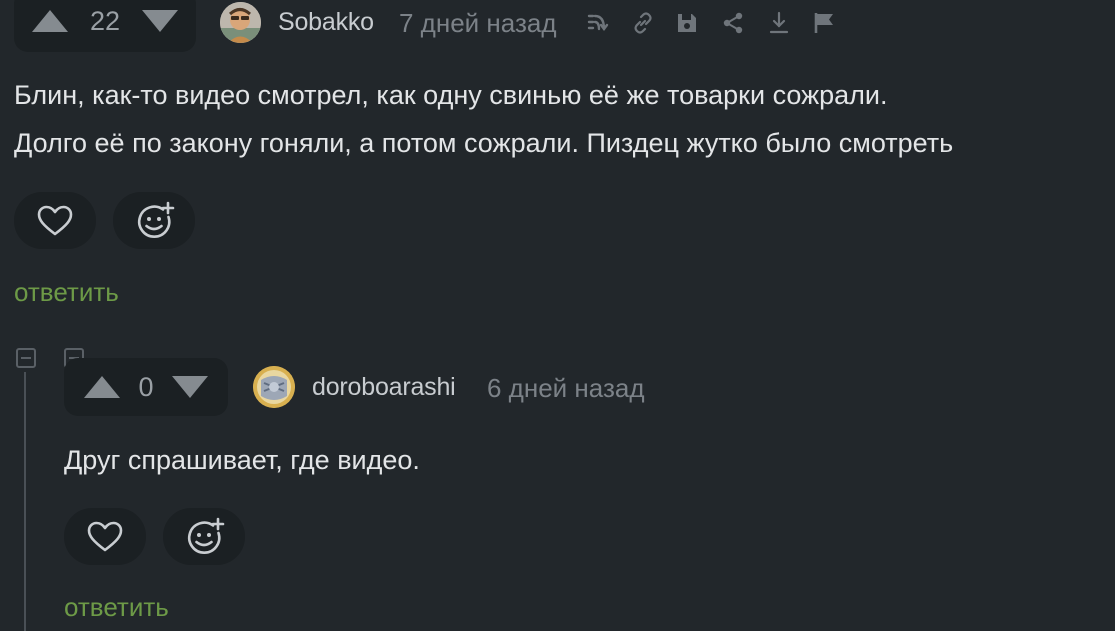 The height and width of the screenshot is (631, 1115). What do you see at coordinates (566, 388) in the screenshot?
I see `comment-date: 6 дней назад` at bounding box center [566, 388].